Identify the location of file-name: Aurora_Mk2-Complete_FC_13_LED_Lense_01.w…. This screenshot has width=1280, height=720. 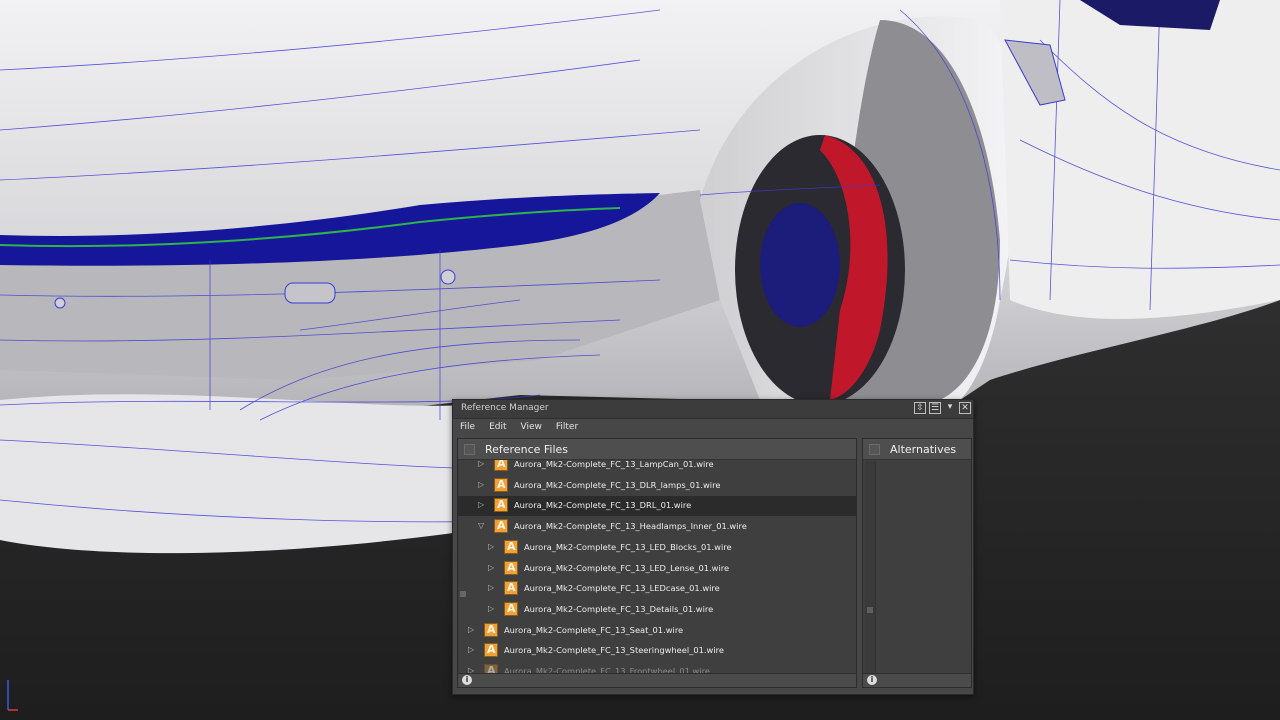
(627, 567).